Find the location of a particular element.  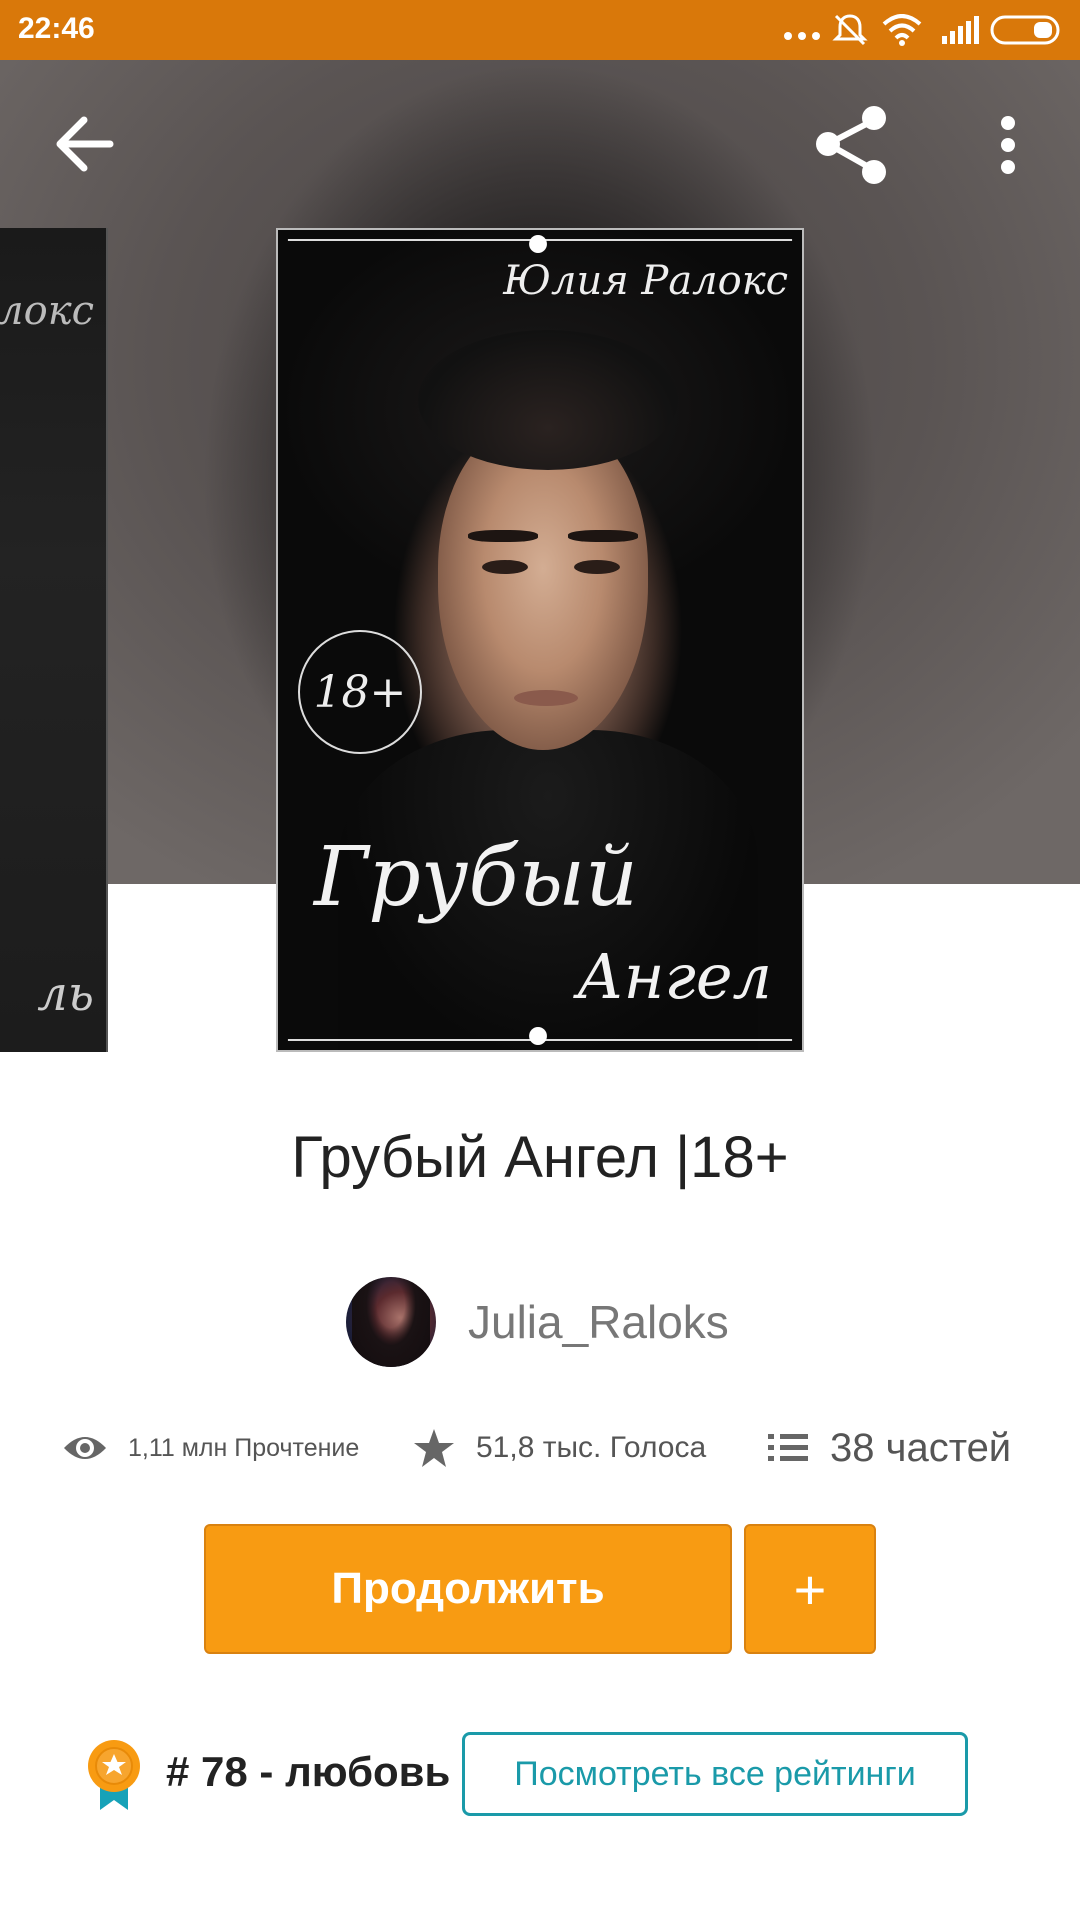

view-all-ratings-button: Посмотреть все рейтинги is located at coordinates (715, 1774).